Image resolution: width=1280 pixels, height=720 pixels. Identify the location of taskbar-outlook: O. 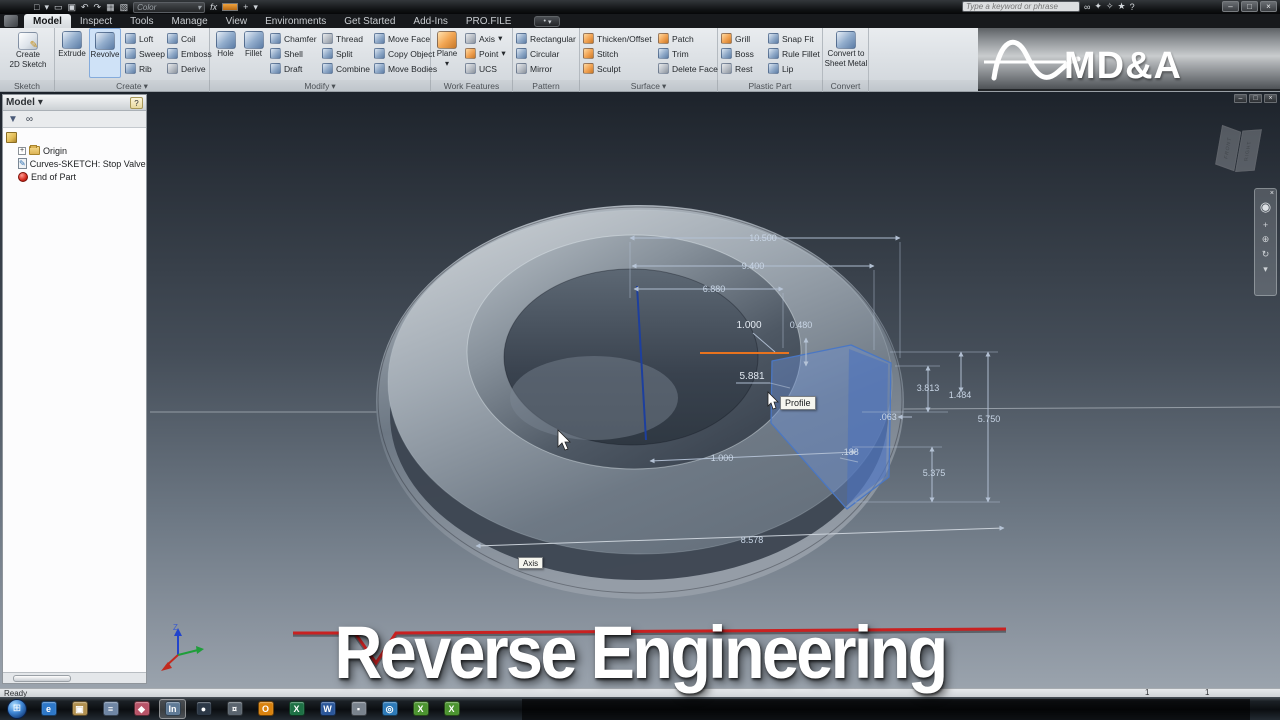
(265, 709).